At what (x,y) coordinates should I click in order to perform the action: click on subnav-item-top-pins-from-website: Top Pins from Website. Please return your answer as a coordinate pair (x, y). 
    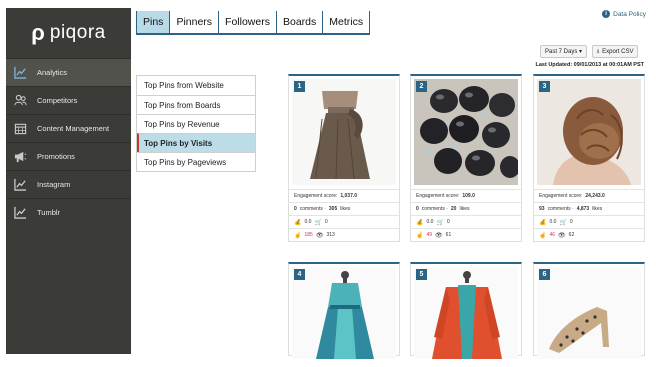
    Looking at the image, I should click on (196, 85).